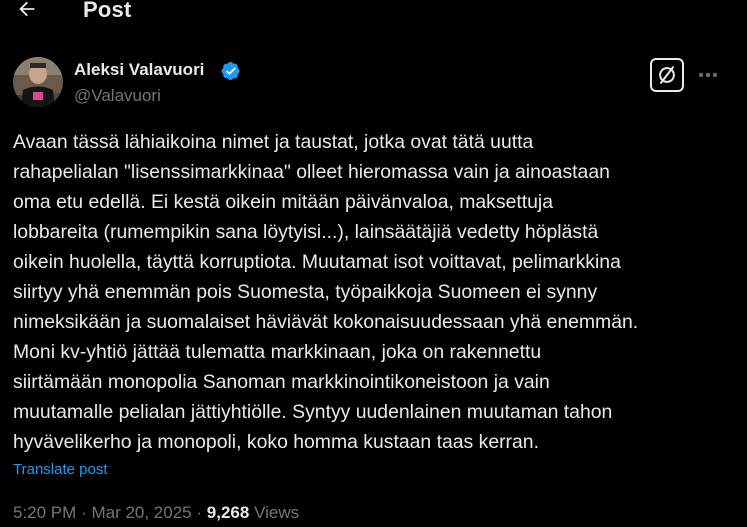 This screenshot has width=747, height=527. What do you see at coordinates (141, 512) in the screenshot?
I see `post-date: Mar 20, 2025` at bounding box center [141, 512].